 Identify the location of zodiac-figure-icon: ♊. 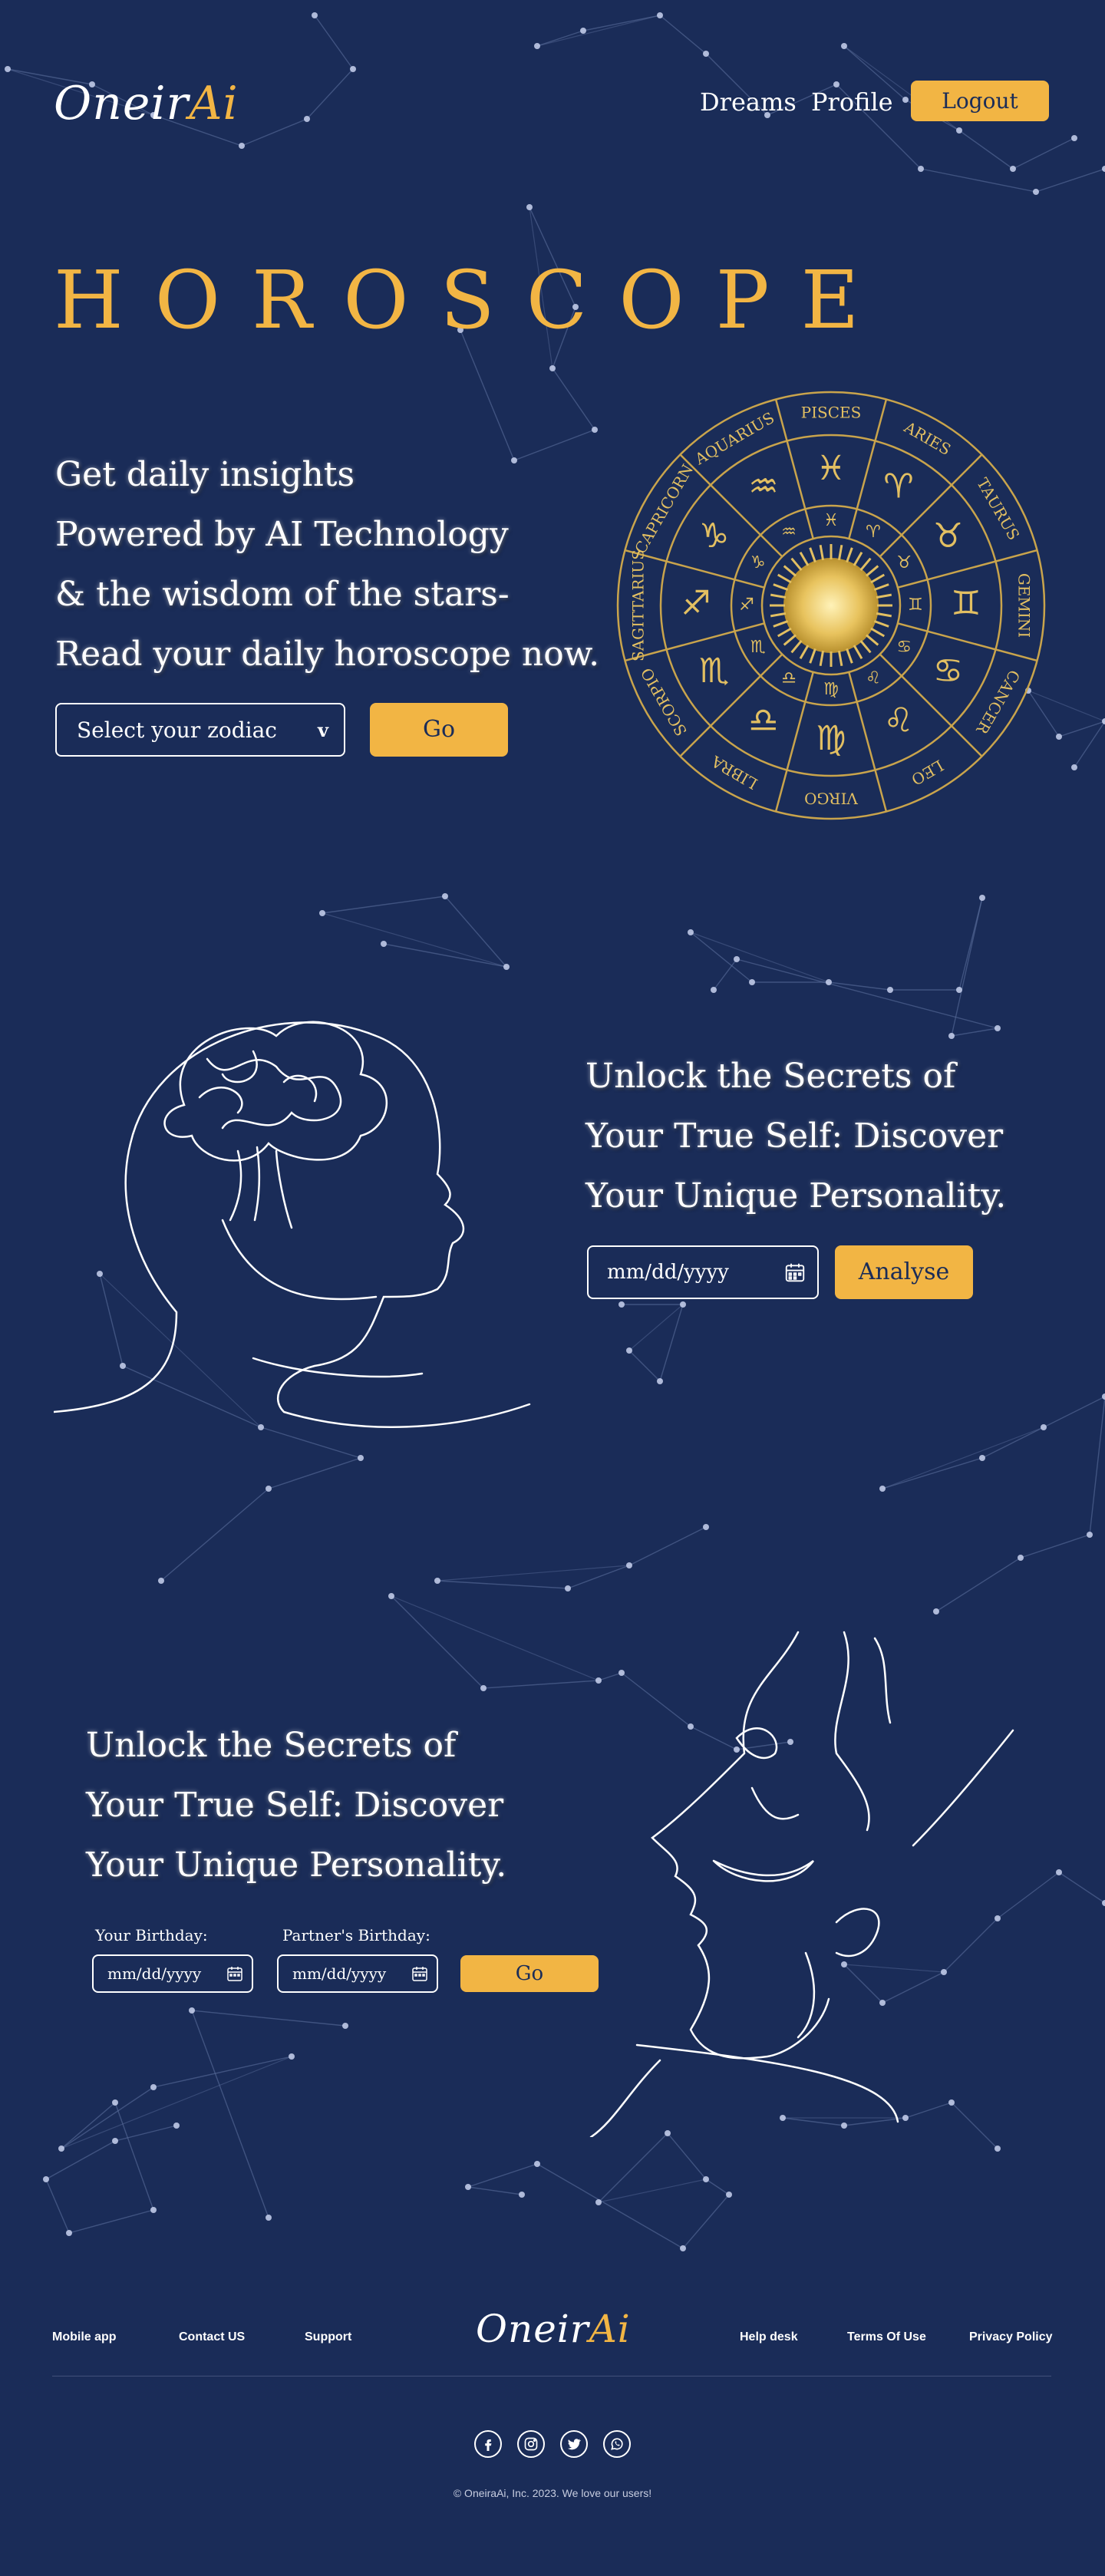
(966, 603).